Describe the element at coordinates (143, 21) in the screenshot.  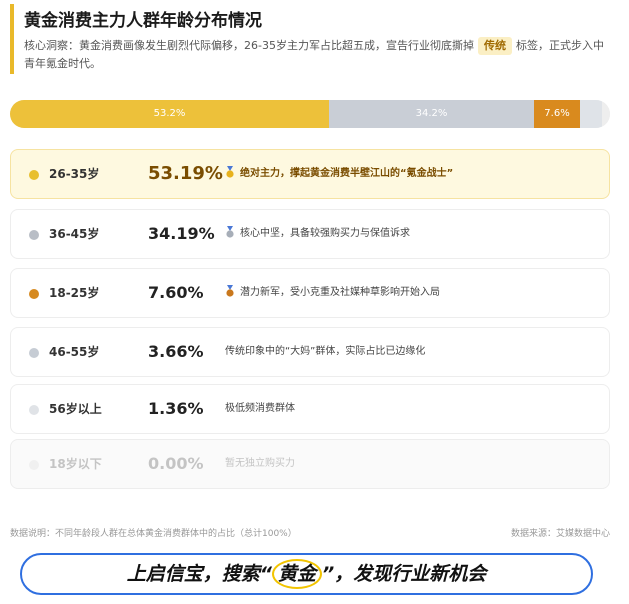
I see `page-title: 黄金消费主力人群年龄分布情况` at that location.